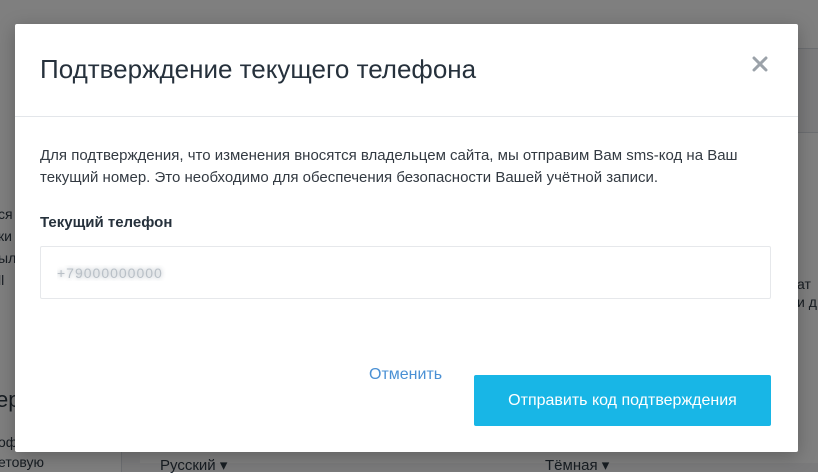 Image resolution: width=818 pixels, height=474 pixels. I want to click on close-button, so click(760, 64).